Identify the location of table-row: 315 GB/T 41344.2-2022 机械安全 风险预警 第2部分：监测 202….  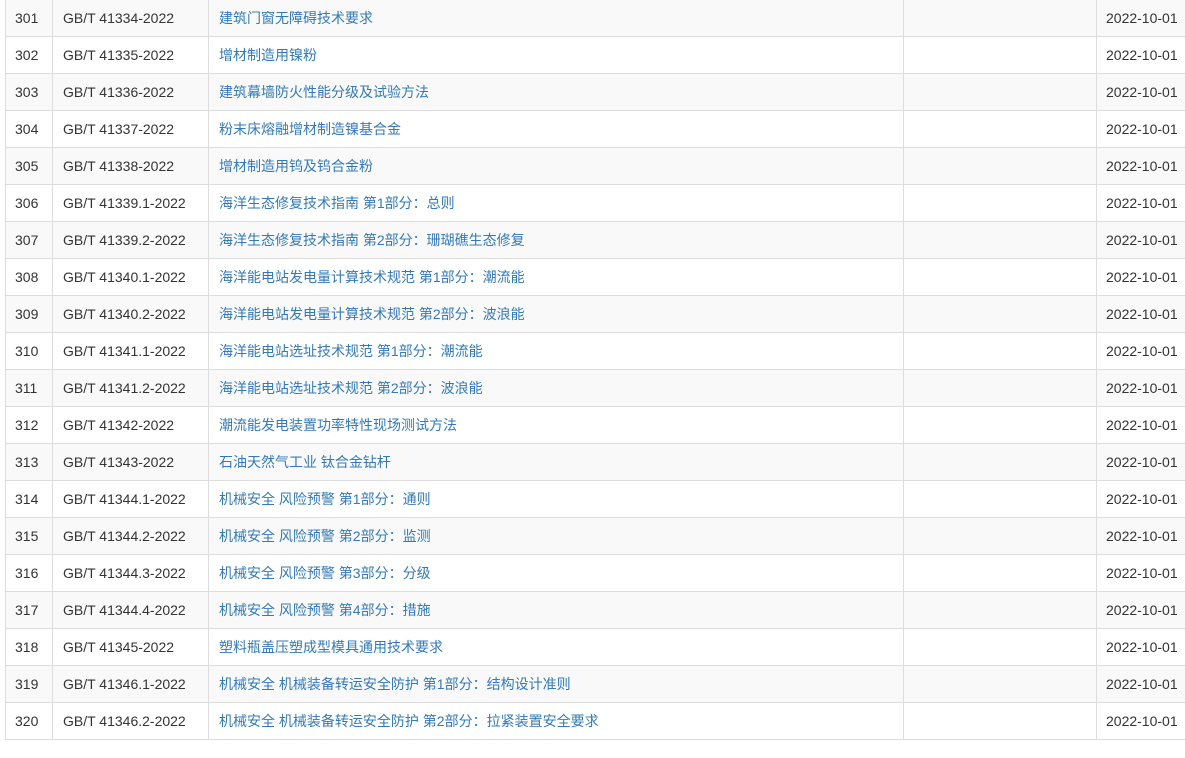
(595, 536).